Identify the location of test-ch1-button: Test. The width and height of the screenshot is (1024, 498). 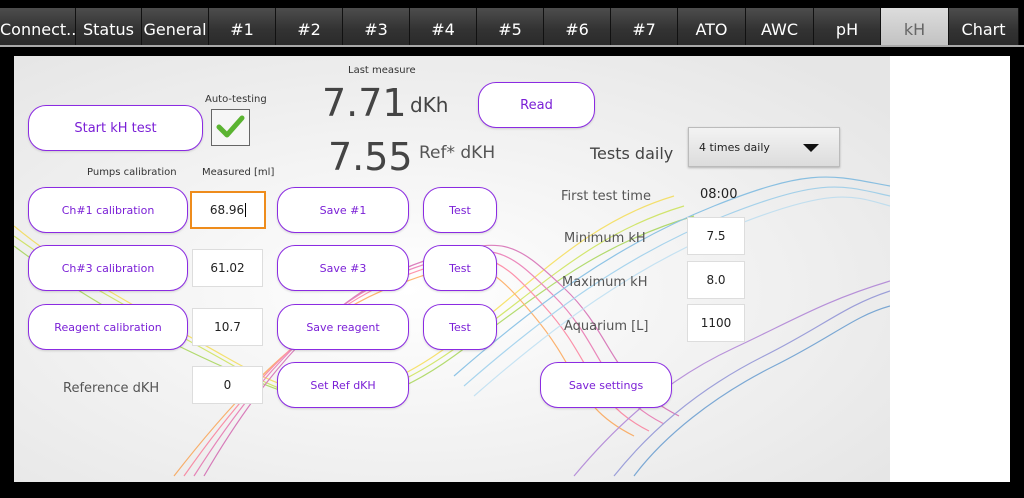
(460, 210).